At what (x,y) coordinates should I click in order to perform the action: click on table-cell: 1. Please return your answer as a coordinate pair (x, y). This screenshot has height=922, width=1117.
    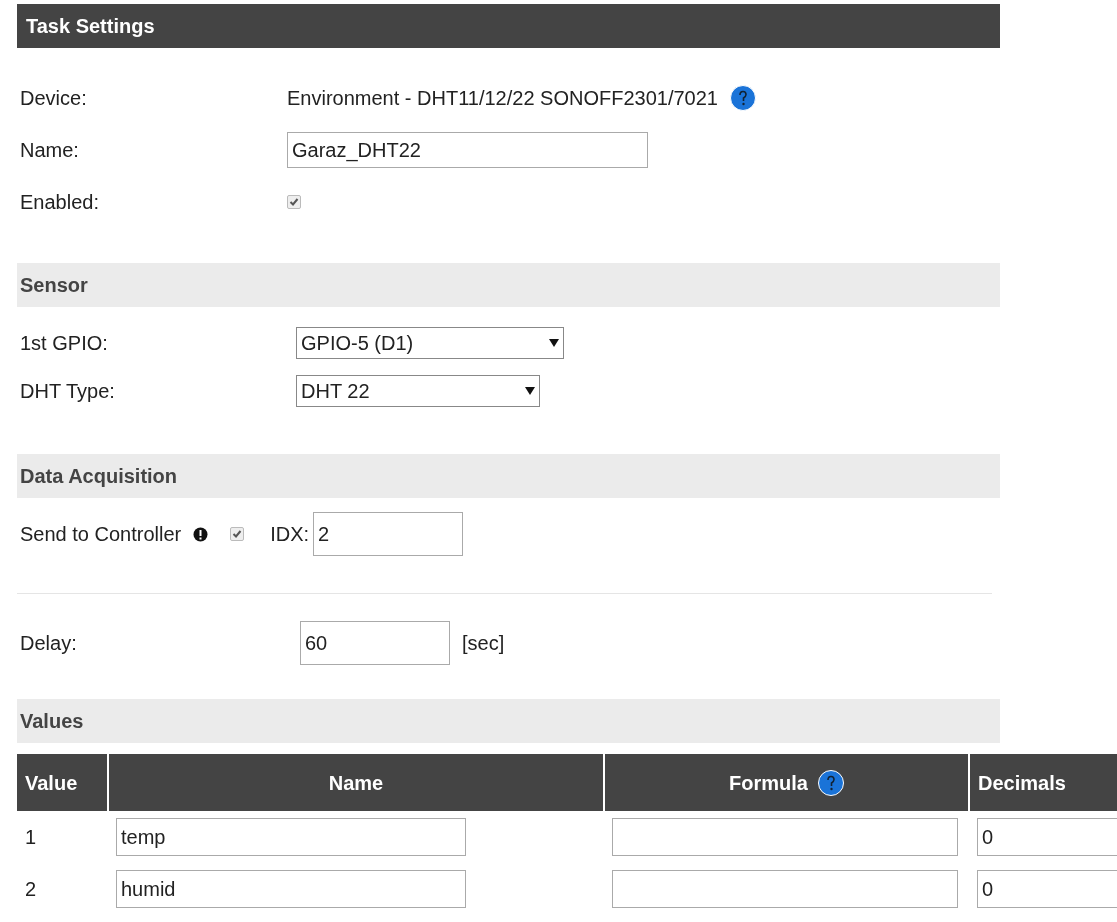
    Looking at the image, I should click on (62, 837).